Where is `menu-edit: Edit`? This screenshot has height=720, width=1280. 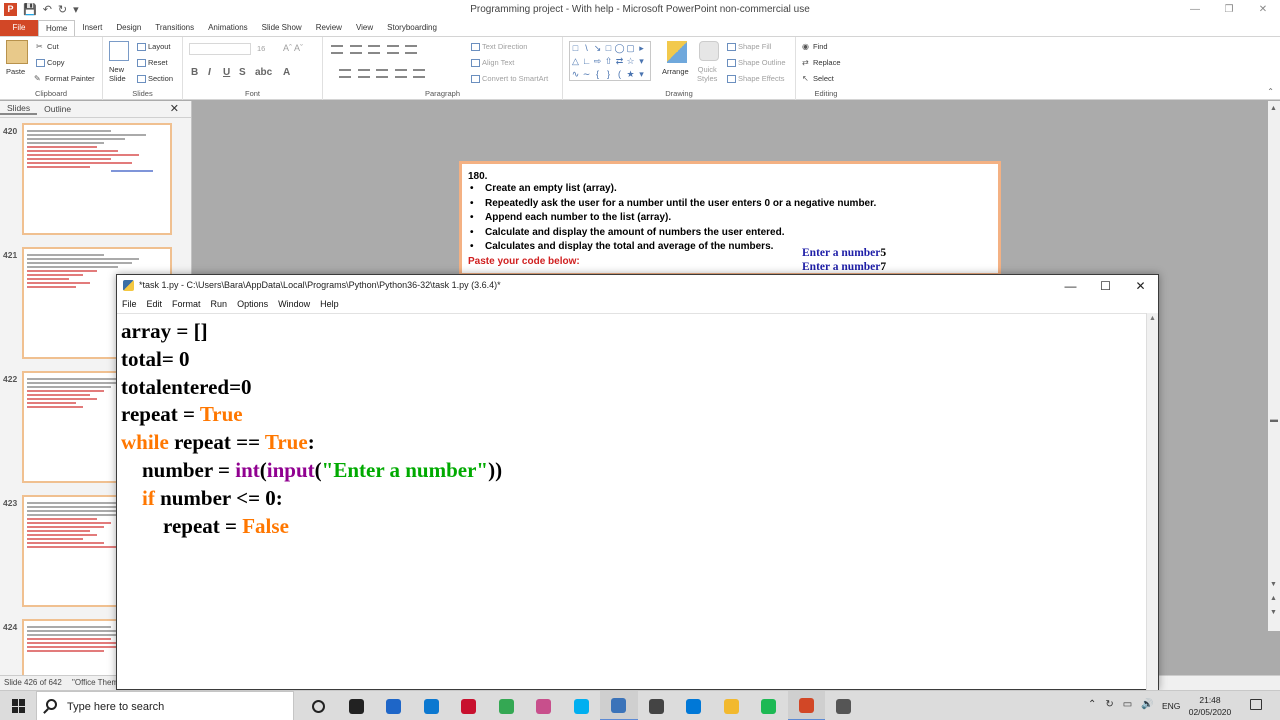
menu-edit: Edit is located at coordinates (155, 304).